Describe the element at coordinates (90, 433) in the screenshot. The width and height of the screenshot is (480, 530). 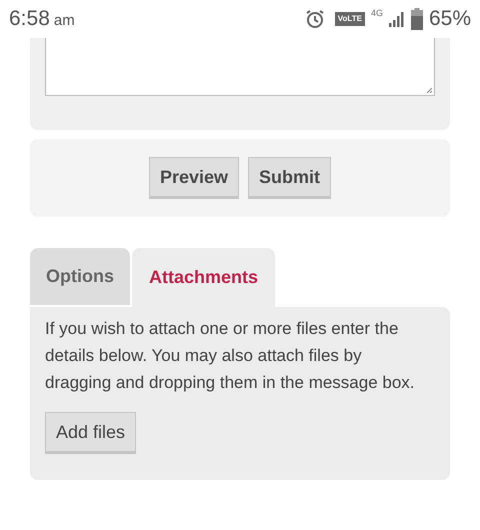
I see `add-files-button: Add files` at that location.